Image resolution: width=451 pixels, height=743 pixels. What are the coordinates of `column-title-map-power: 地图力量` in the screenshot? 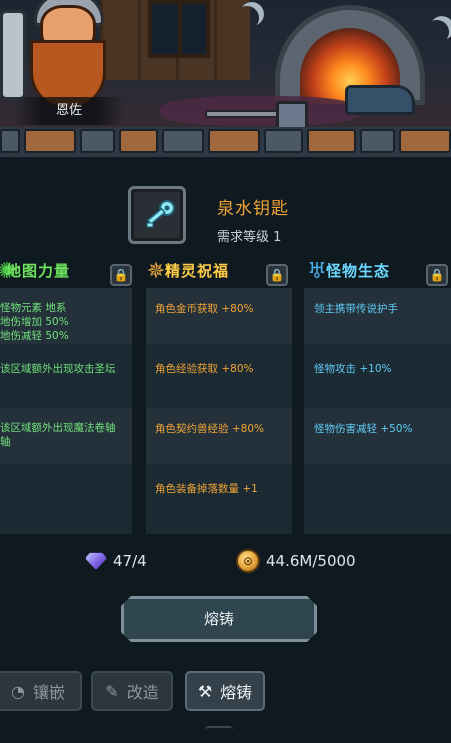 It's located at (38, 271).